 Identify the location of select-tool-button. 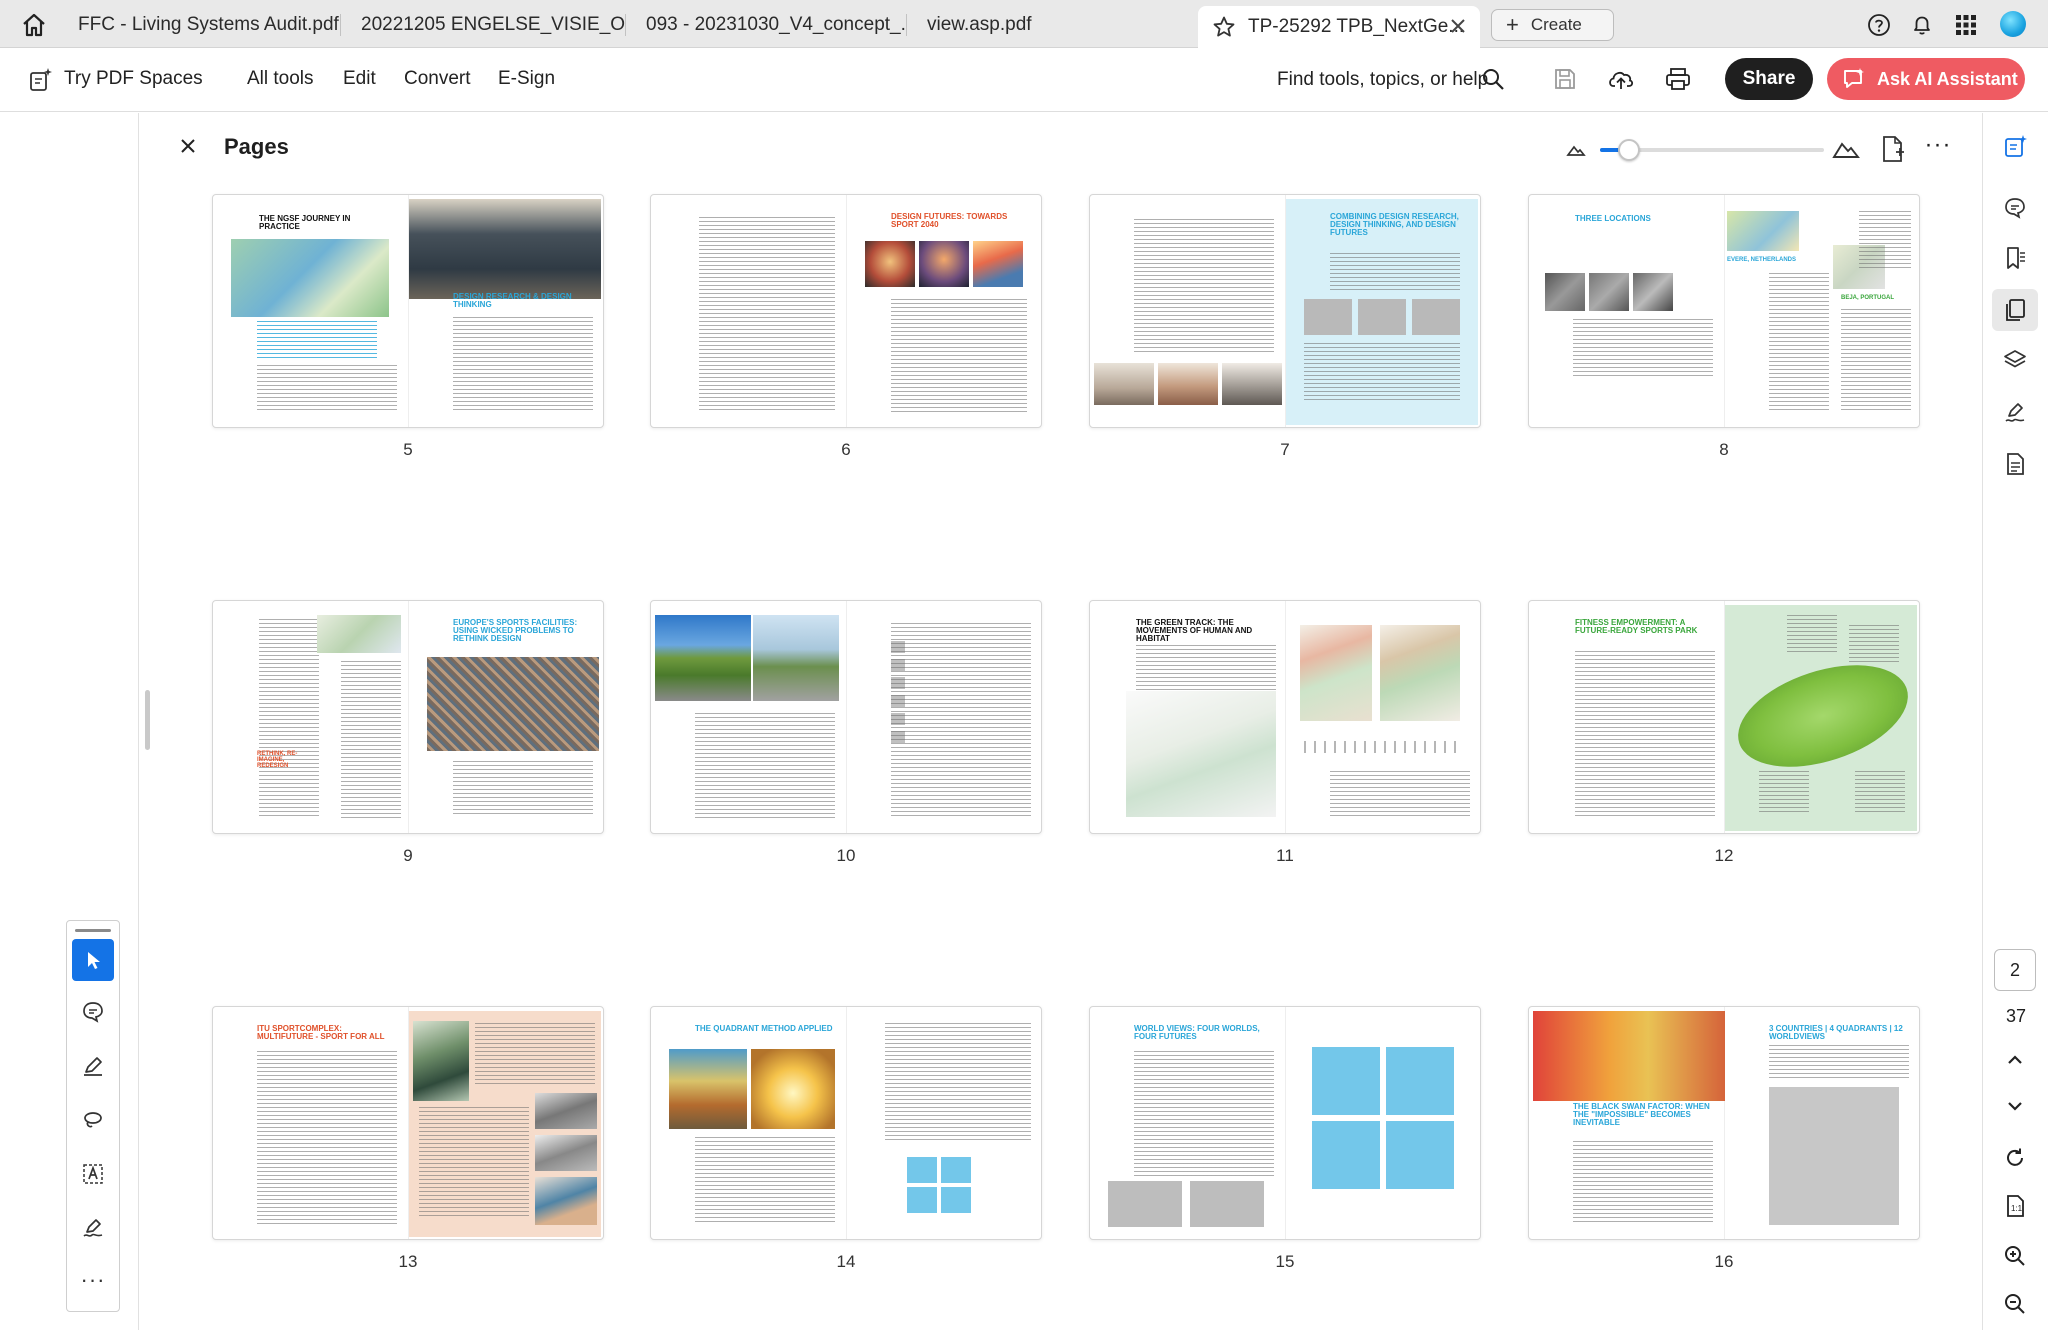
(93, 960).